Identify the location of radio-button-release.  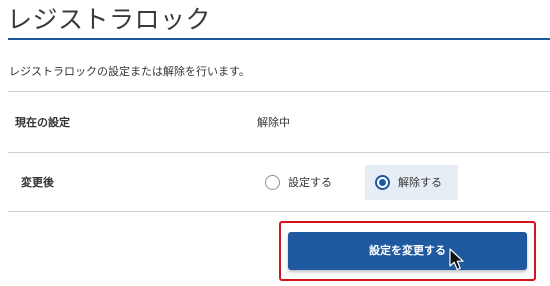
(382, 182).